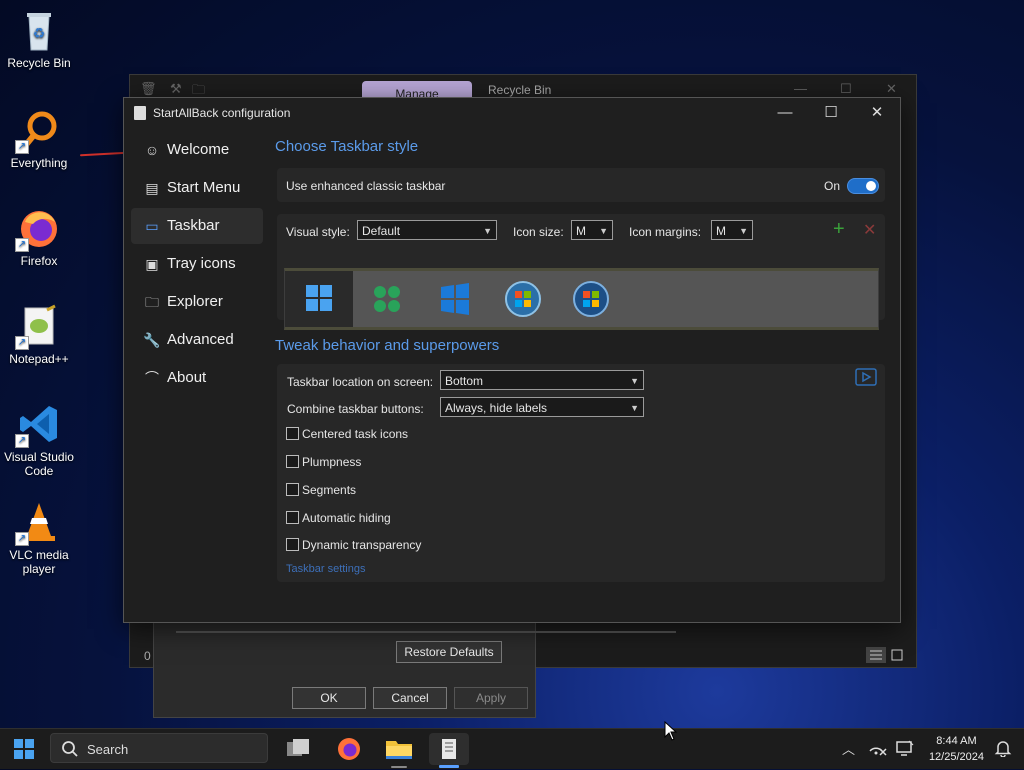 This screenshot has height=770, width=1024. What do you see at coordinates (426, 632) in the screenshot?
I see `divider` at bounding box center [426, 632].